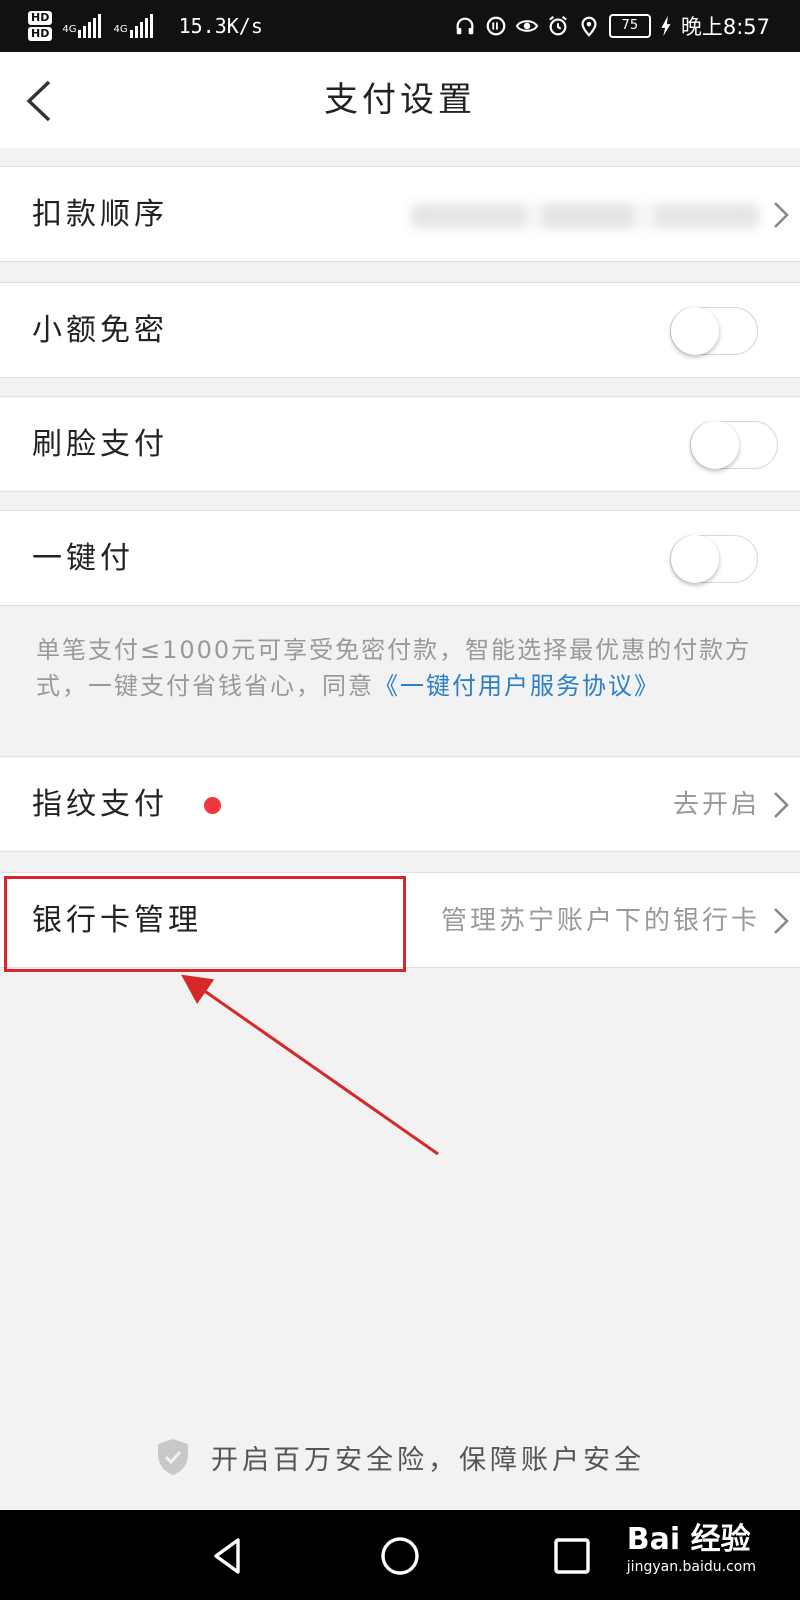  I want to click on footer-safety-text: 开启百万安全险，保障账户安全, so click(428, 1460).